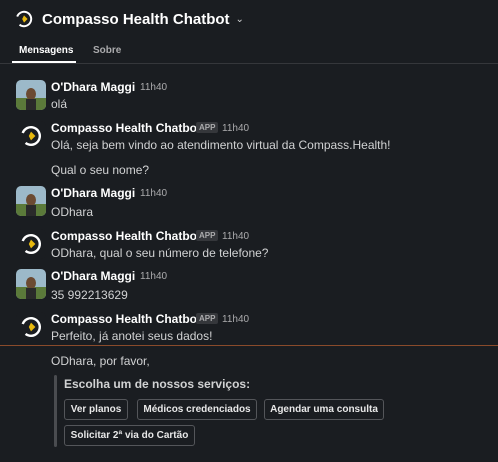 This screenshot has width=498, height=462. Describe the element at coordinates (136, 19) in the screenshot. I see `app-title: Compasso Health Chatbot` at that location.